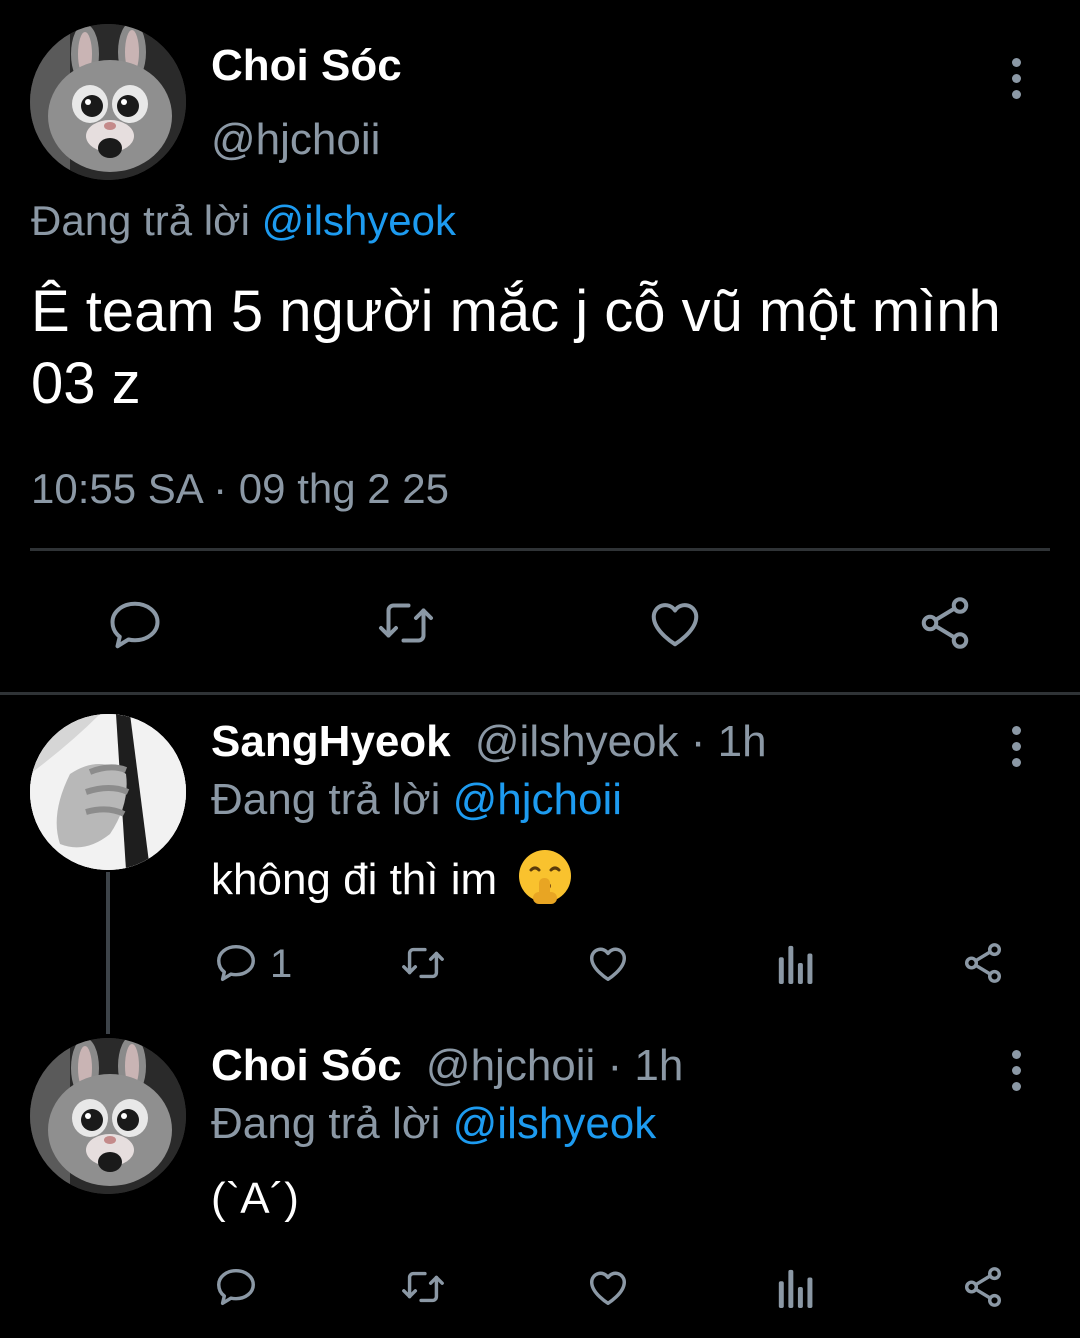 This screenshot has height=1338, width=1080. I want to click on reply-text: không đi thì im, so click(392, 882).